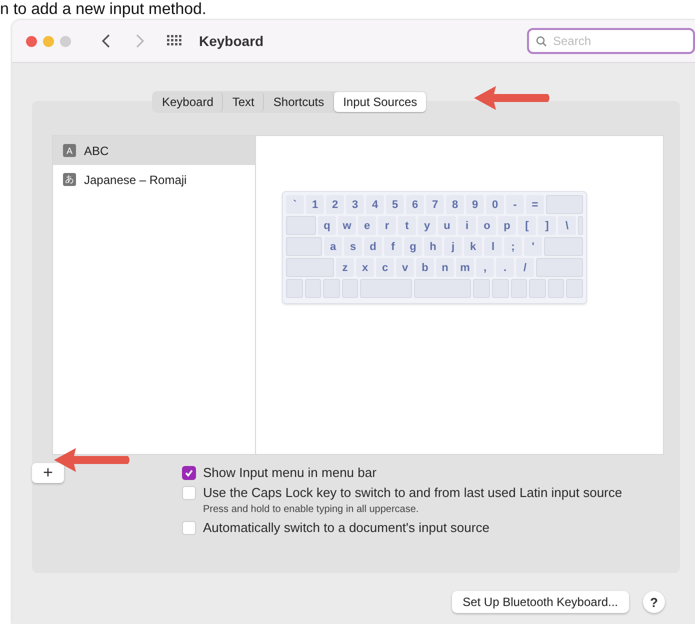 This screenshot has height=624, width=695. I want to click on key-label: h, so click(433, 246).